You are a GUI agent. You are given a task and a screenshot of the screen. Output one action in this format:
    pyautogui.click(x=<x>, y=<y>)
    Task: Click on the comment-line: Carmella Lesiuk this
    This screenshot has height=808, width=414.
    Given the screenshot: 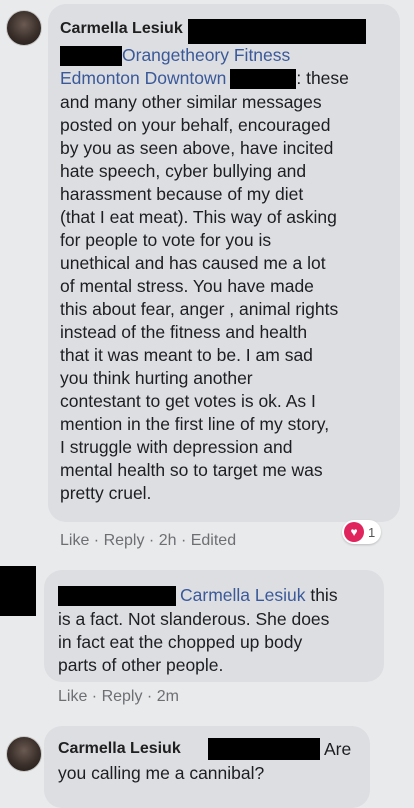 What is the action you would take?
    pyautogui.click(x=198, y=595)
    